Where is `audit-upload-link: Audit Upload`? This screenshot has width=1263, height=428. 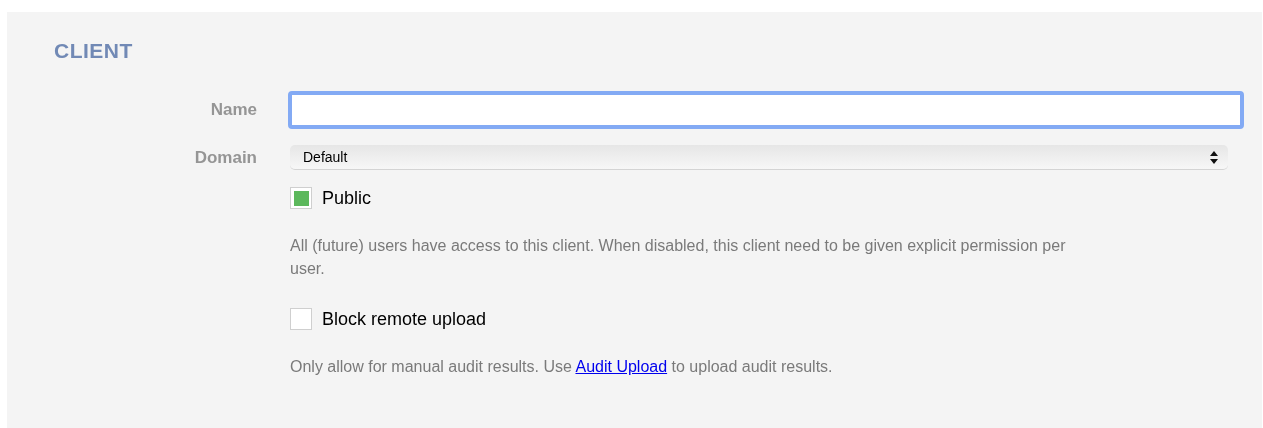 audit-upload-link: Audit Upload is located at coordinates (621, 366).